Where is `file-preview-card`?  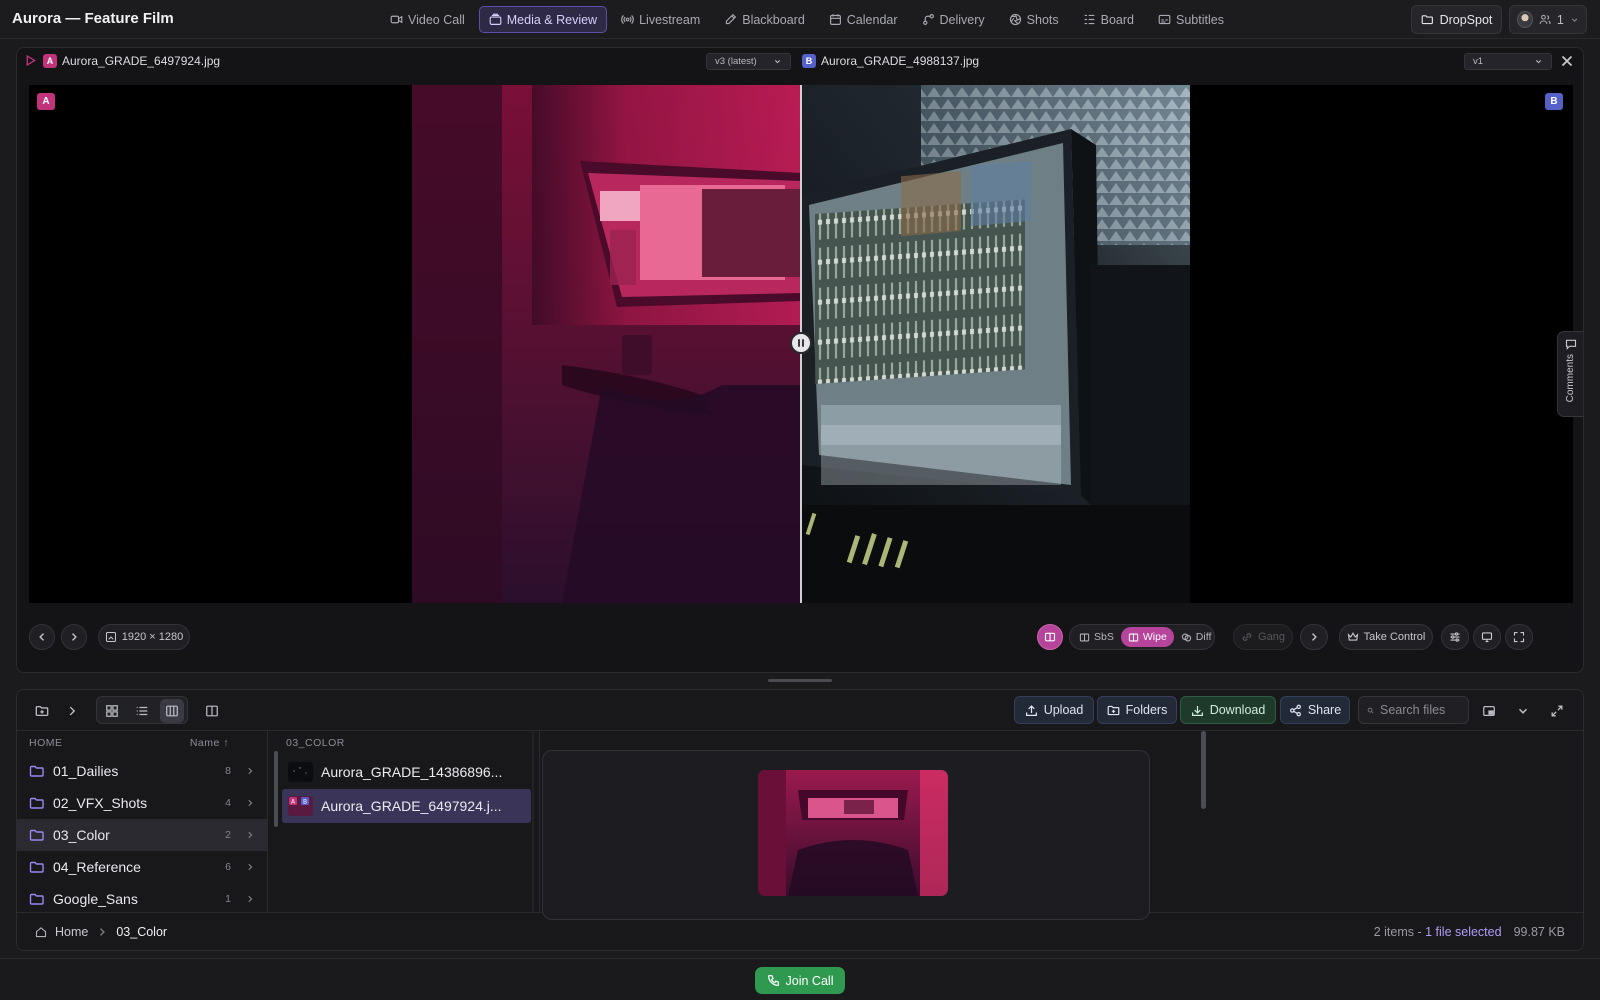 file-preview-card is located at coordinates (846, 835).